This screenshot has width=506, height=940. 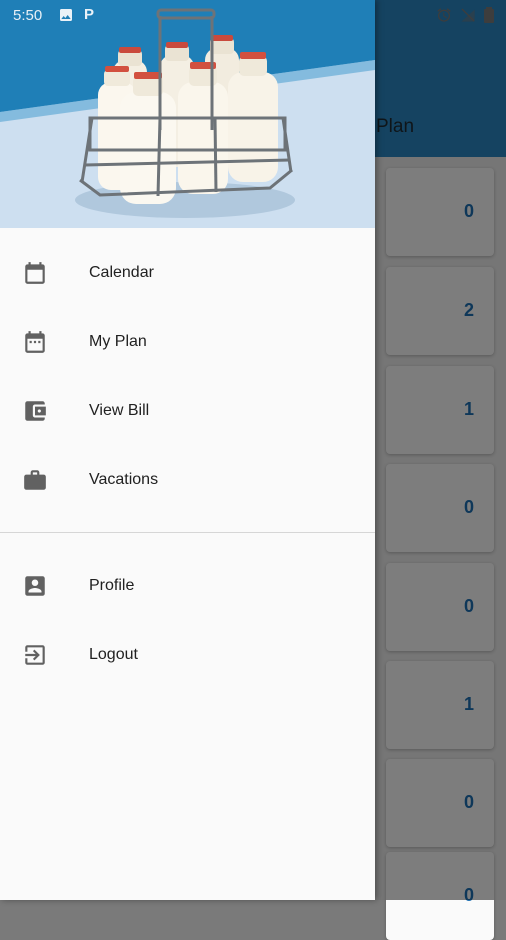 What do you see at coordinates (187, 654) in the screenshot?
I see `nav-item-logout: Logout` at bounding box center [187, 654].